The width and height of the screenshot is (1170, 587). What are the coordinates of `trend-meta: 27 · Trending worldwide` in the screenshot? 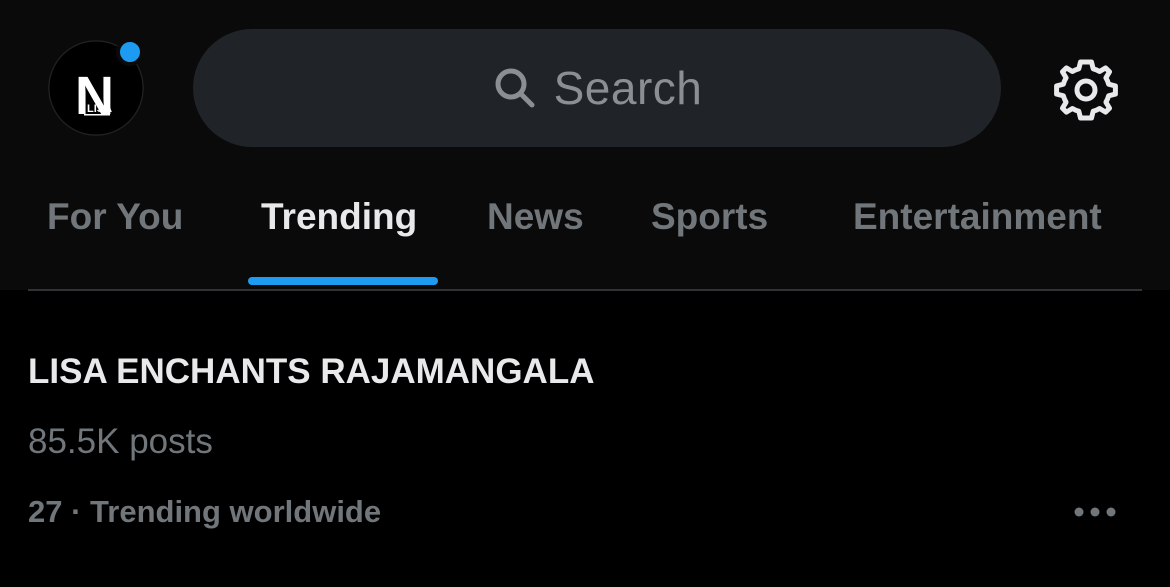 It's located at (204, 512).